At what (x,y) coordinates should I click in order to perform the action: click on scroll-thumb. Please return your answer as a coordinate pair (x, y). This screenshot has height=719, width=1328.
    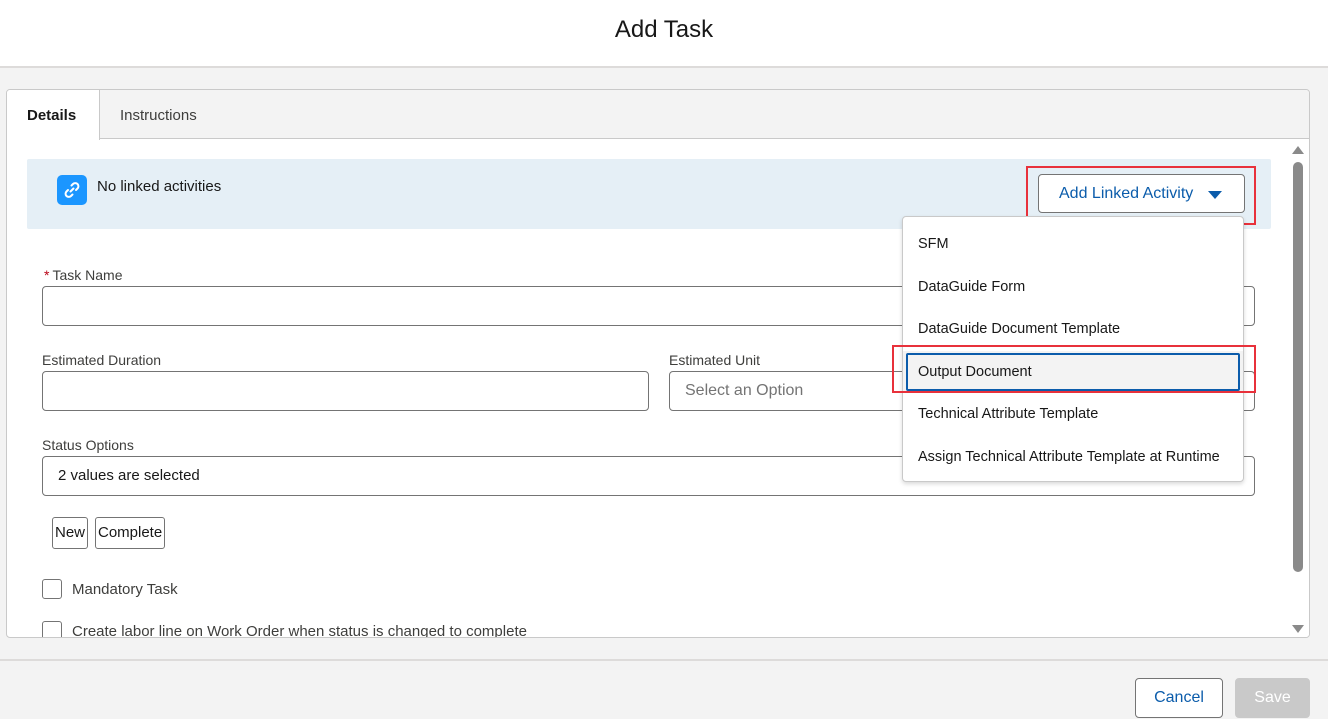
    Looking at the image, I should click on (1298, 367).